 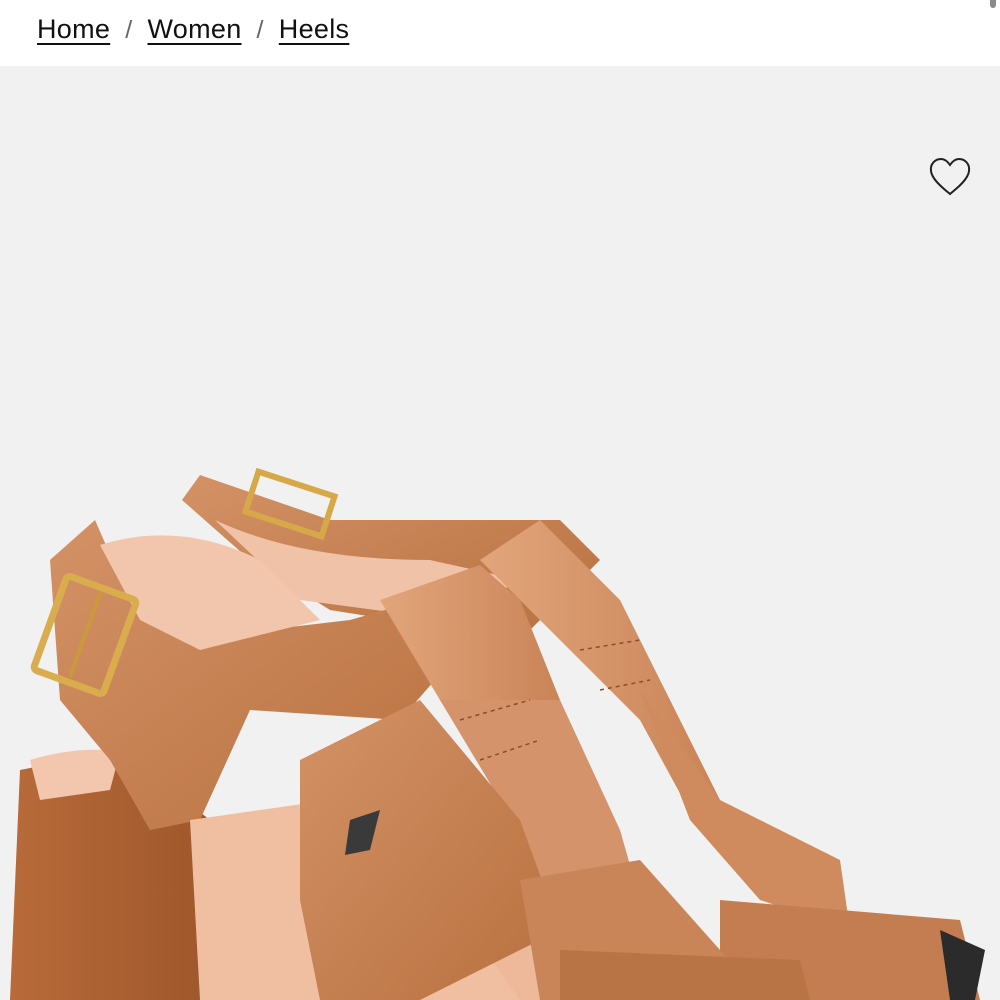 I want to click on breadcrumb: Home / Women / Heels, so click(x=193, y=29).